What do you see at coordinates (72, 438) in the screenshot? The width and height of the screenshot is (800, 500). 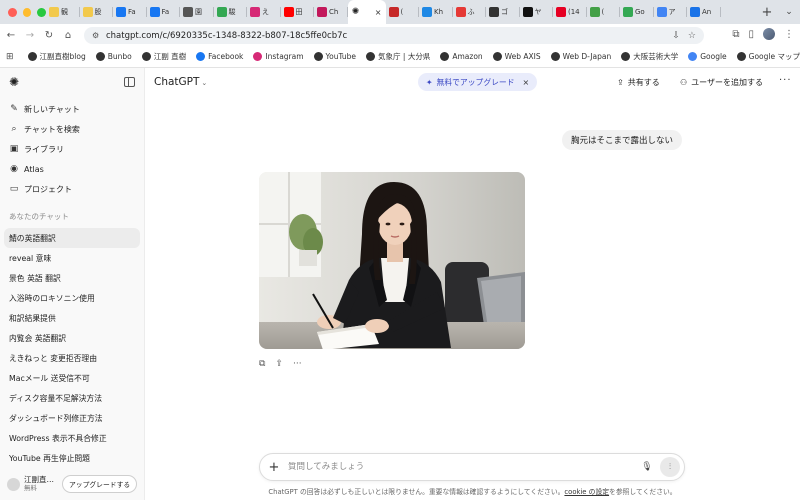 I see `chat-item: WordPress 表示不具合修正` at bounding box center [72, 438].